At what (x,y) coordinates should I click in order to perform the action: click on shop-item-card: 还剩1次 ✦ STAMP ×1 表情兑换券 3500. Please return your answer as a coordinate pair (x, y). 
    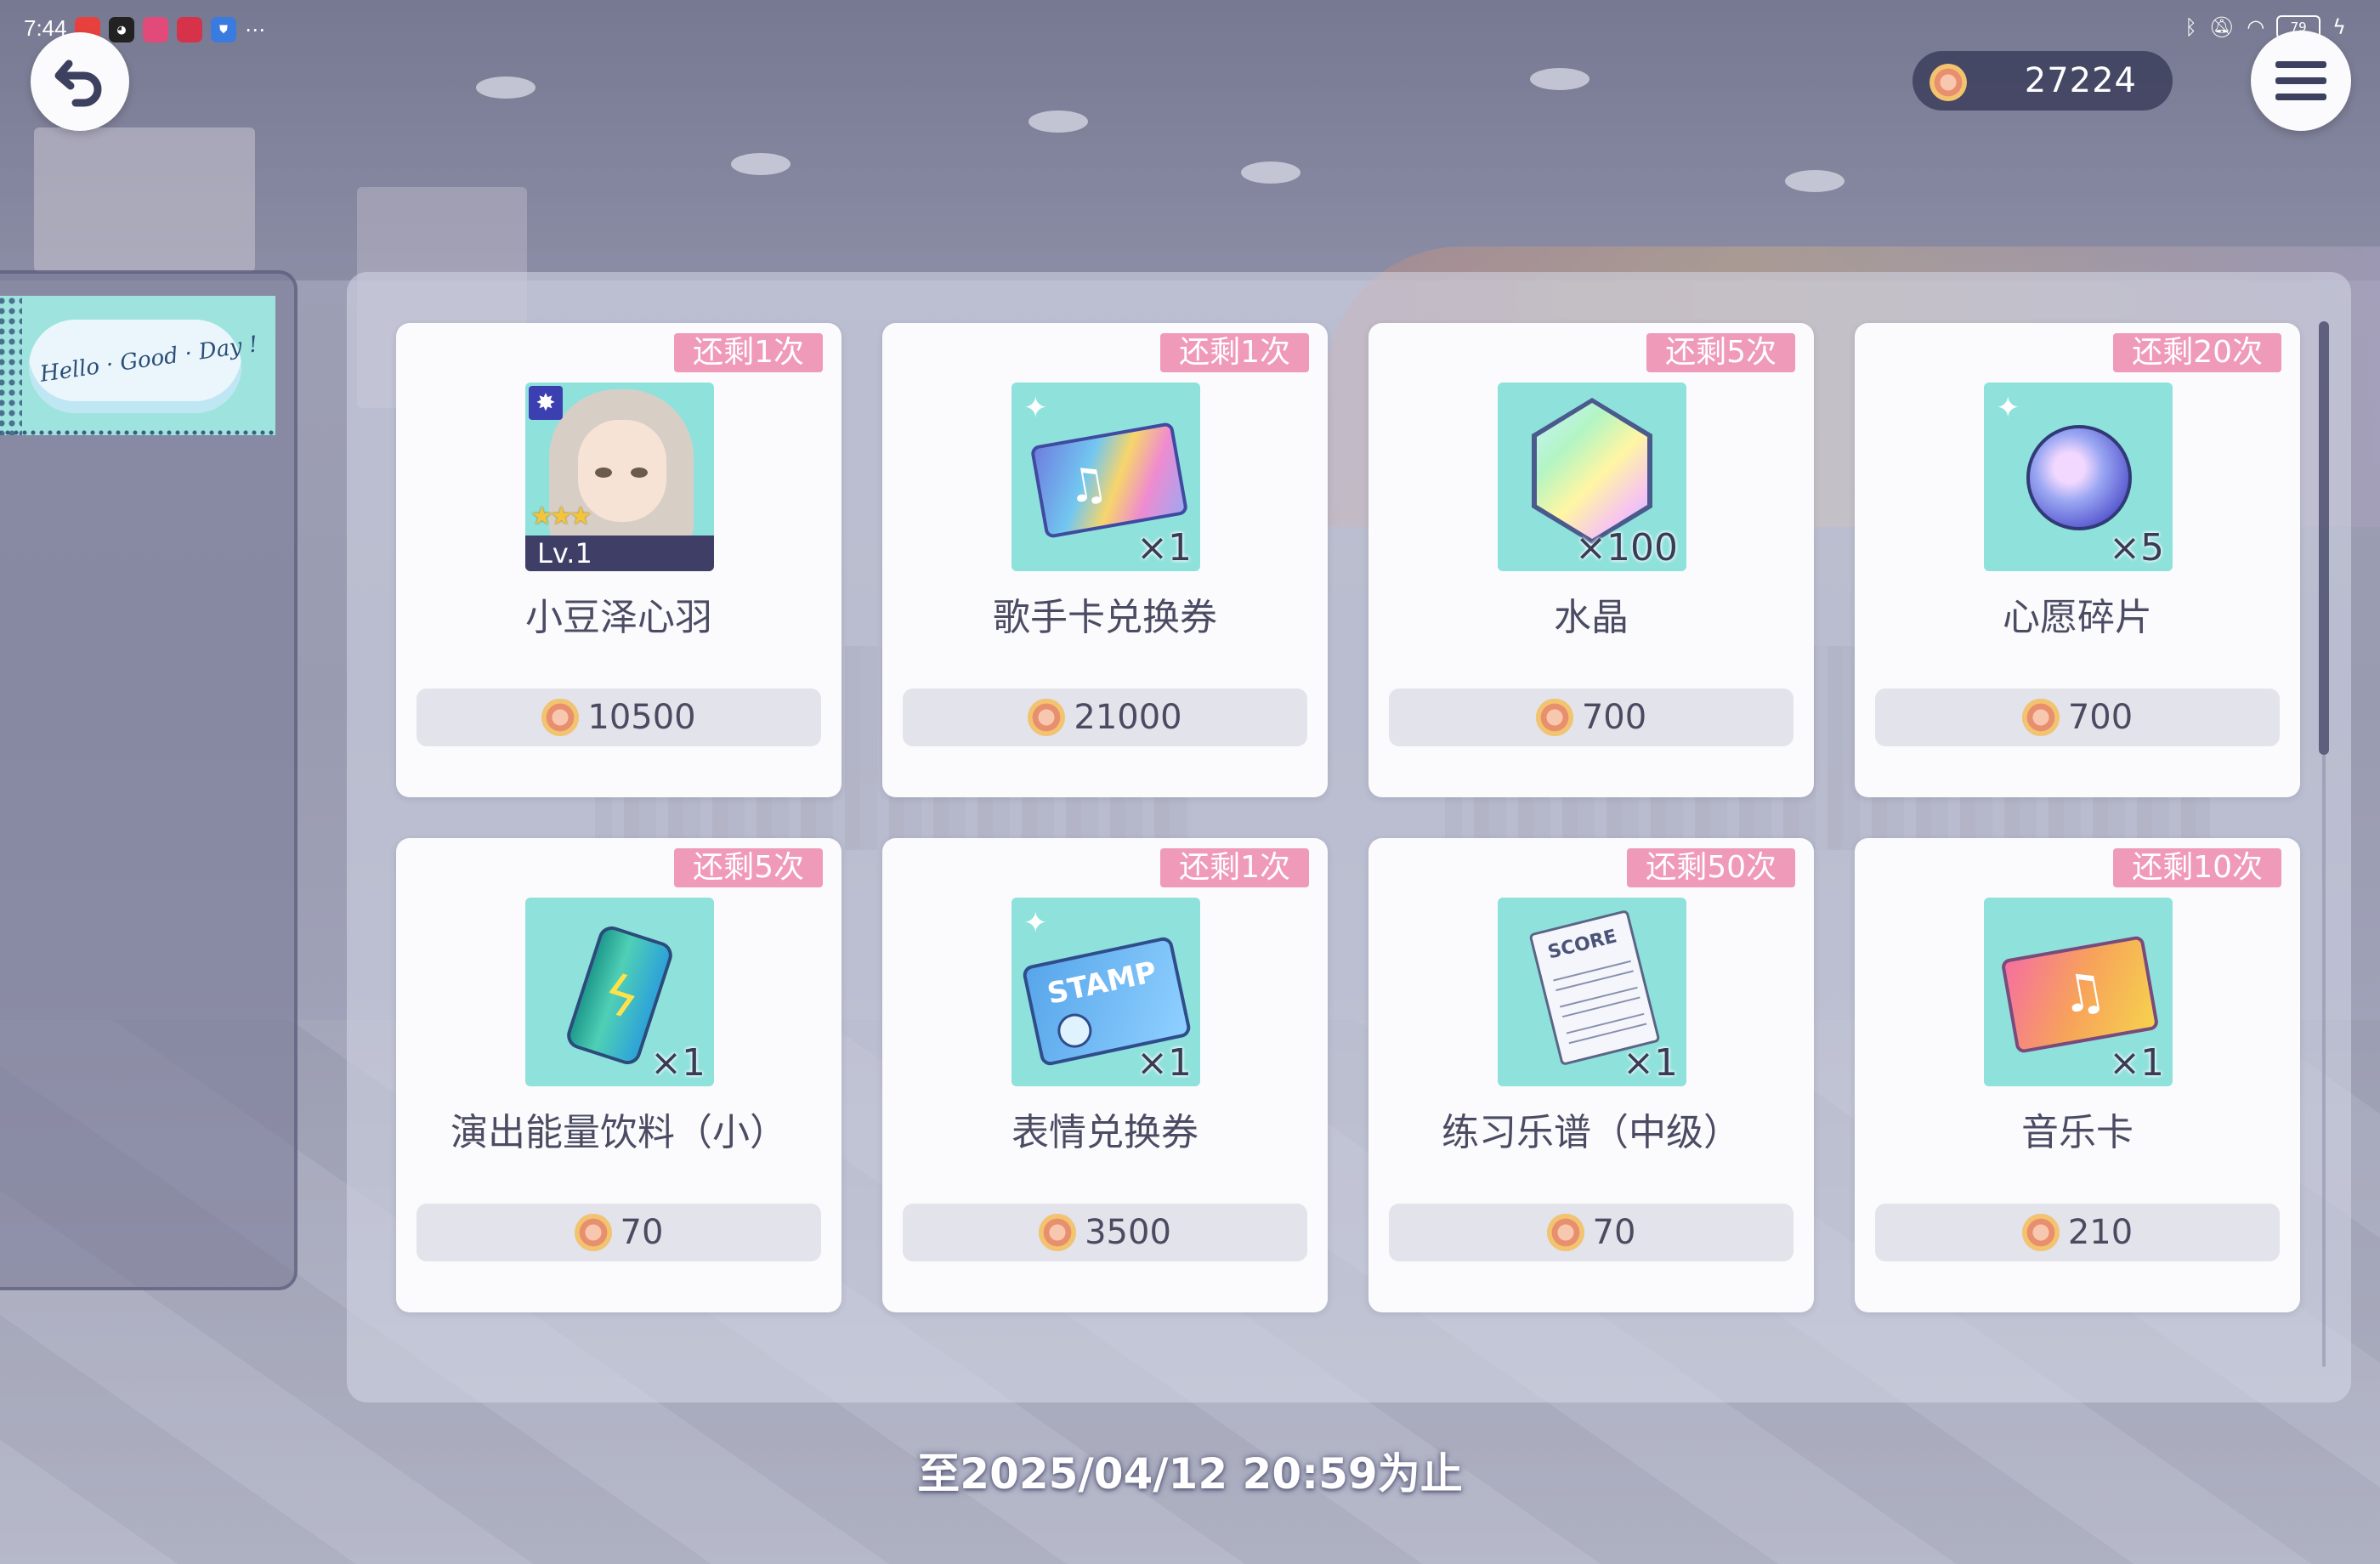
    Looking at the image, I should click on (1105, 1075).